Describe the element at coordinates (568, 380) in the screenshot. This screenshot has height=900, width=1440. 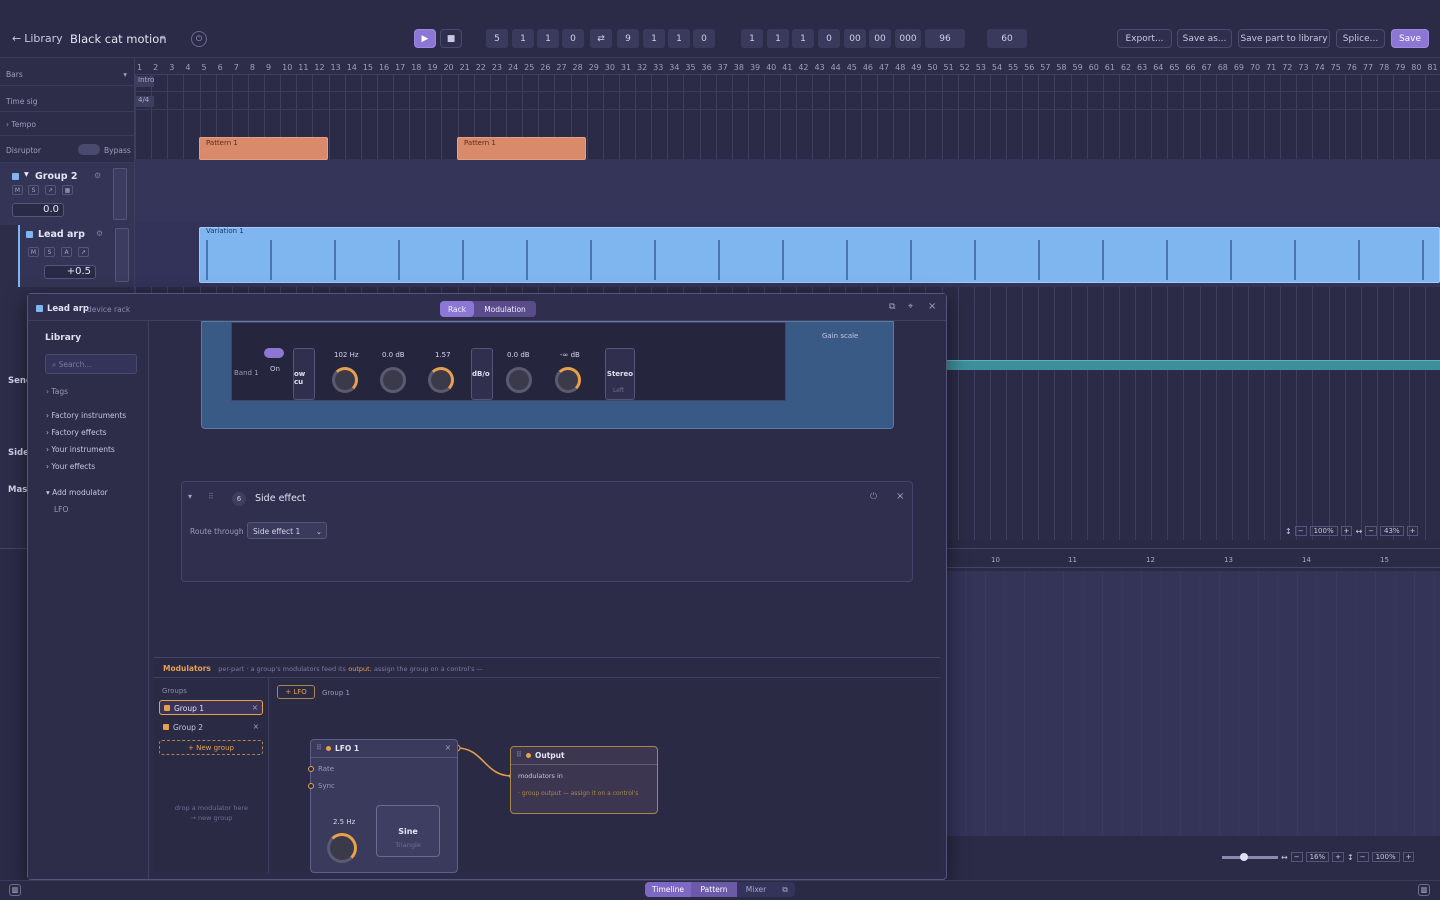
I see `threshold-knob` at that location.